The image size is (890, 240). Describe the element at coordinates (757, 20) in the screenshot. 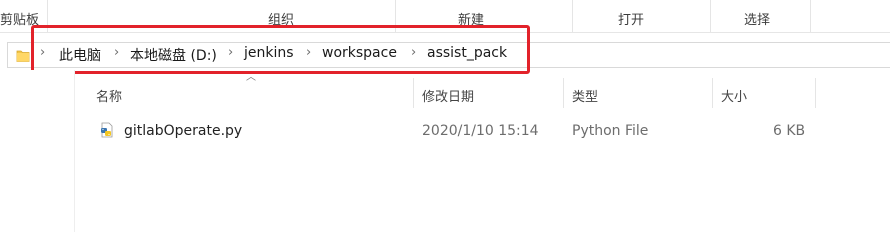

I see `ribbon-group-select: 选择` at that location.